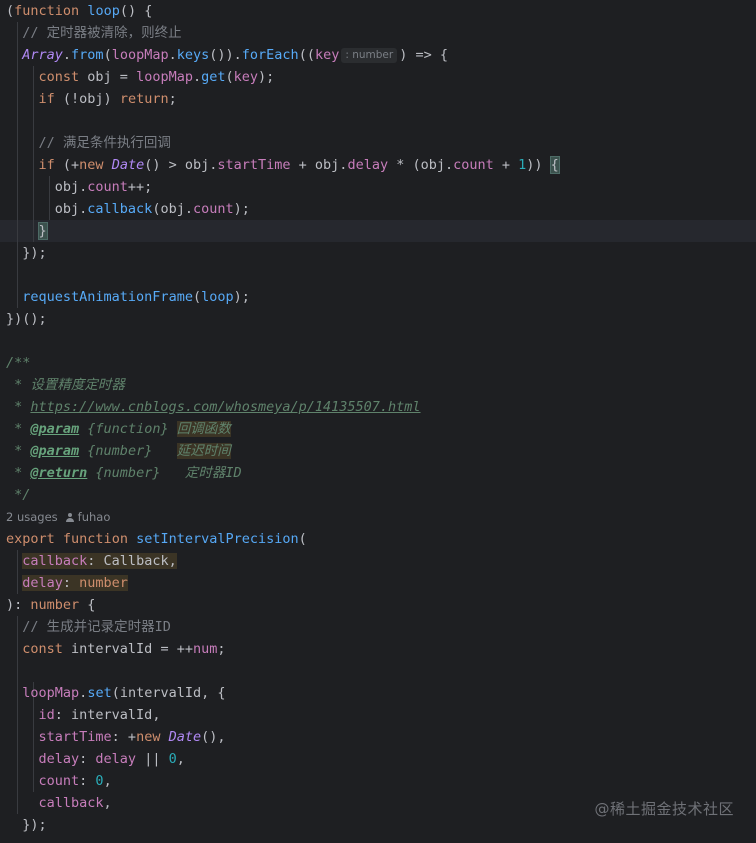  Describe the element at coordinates (26, 253) in the screenshot. I see `code-token: });` at that location.